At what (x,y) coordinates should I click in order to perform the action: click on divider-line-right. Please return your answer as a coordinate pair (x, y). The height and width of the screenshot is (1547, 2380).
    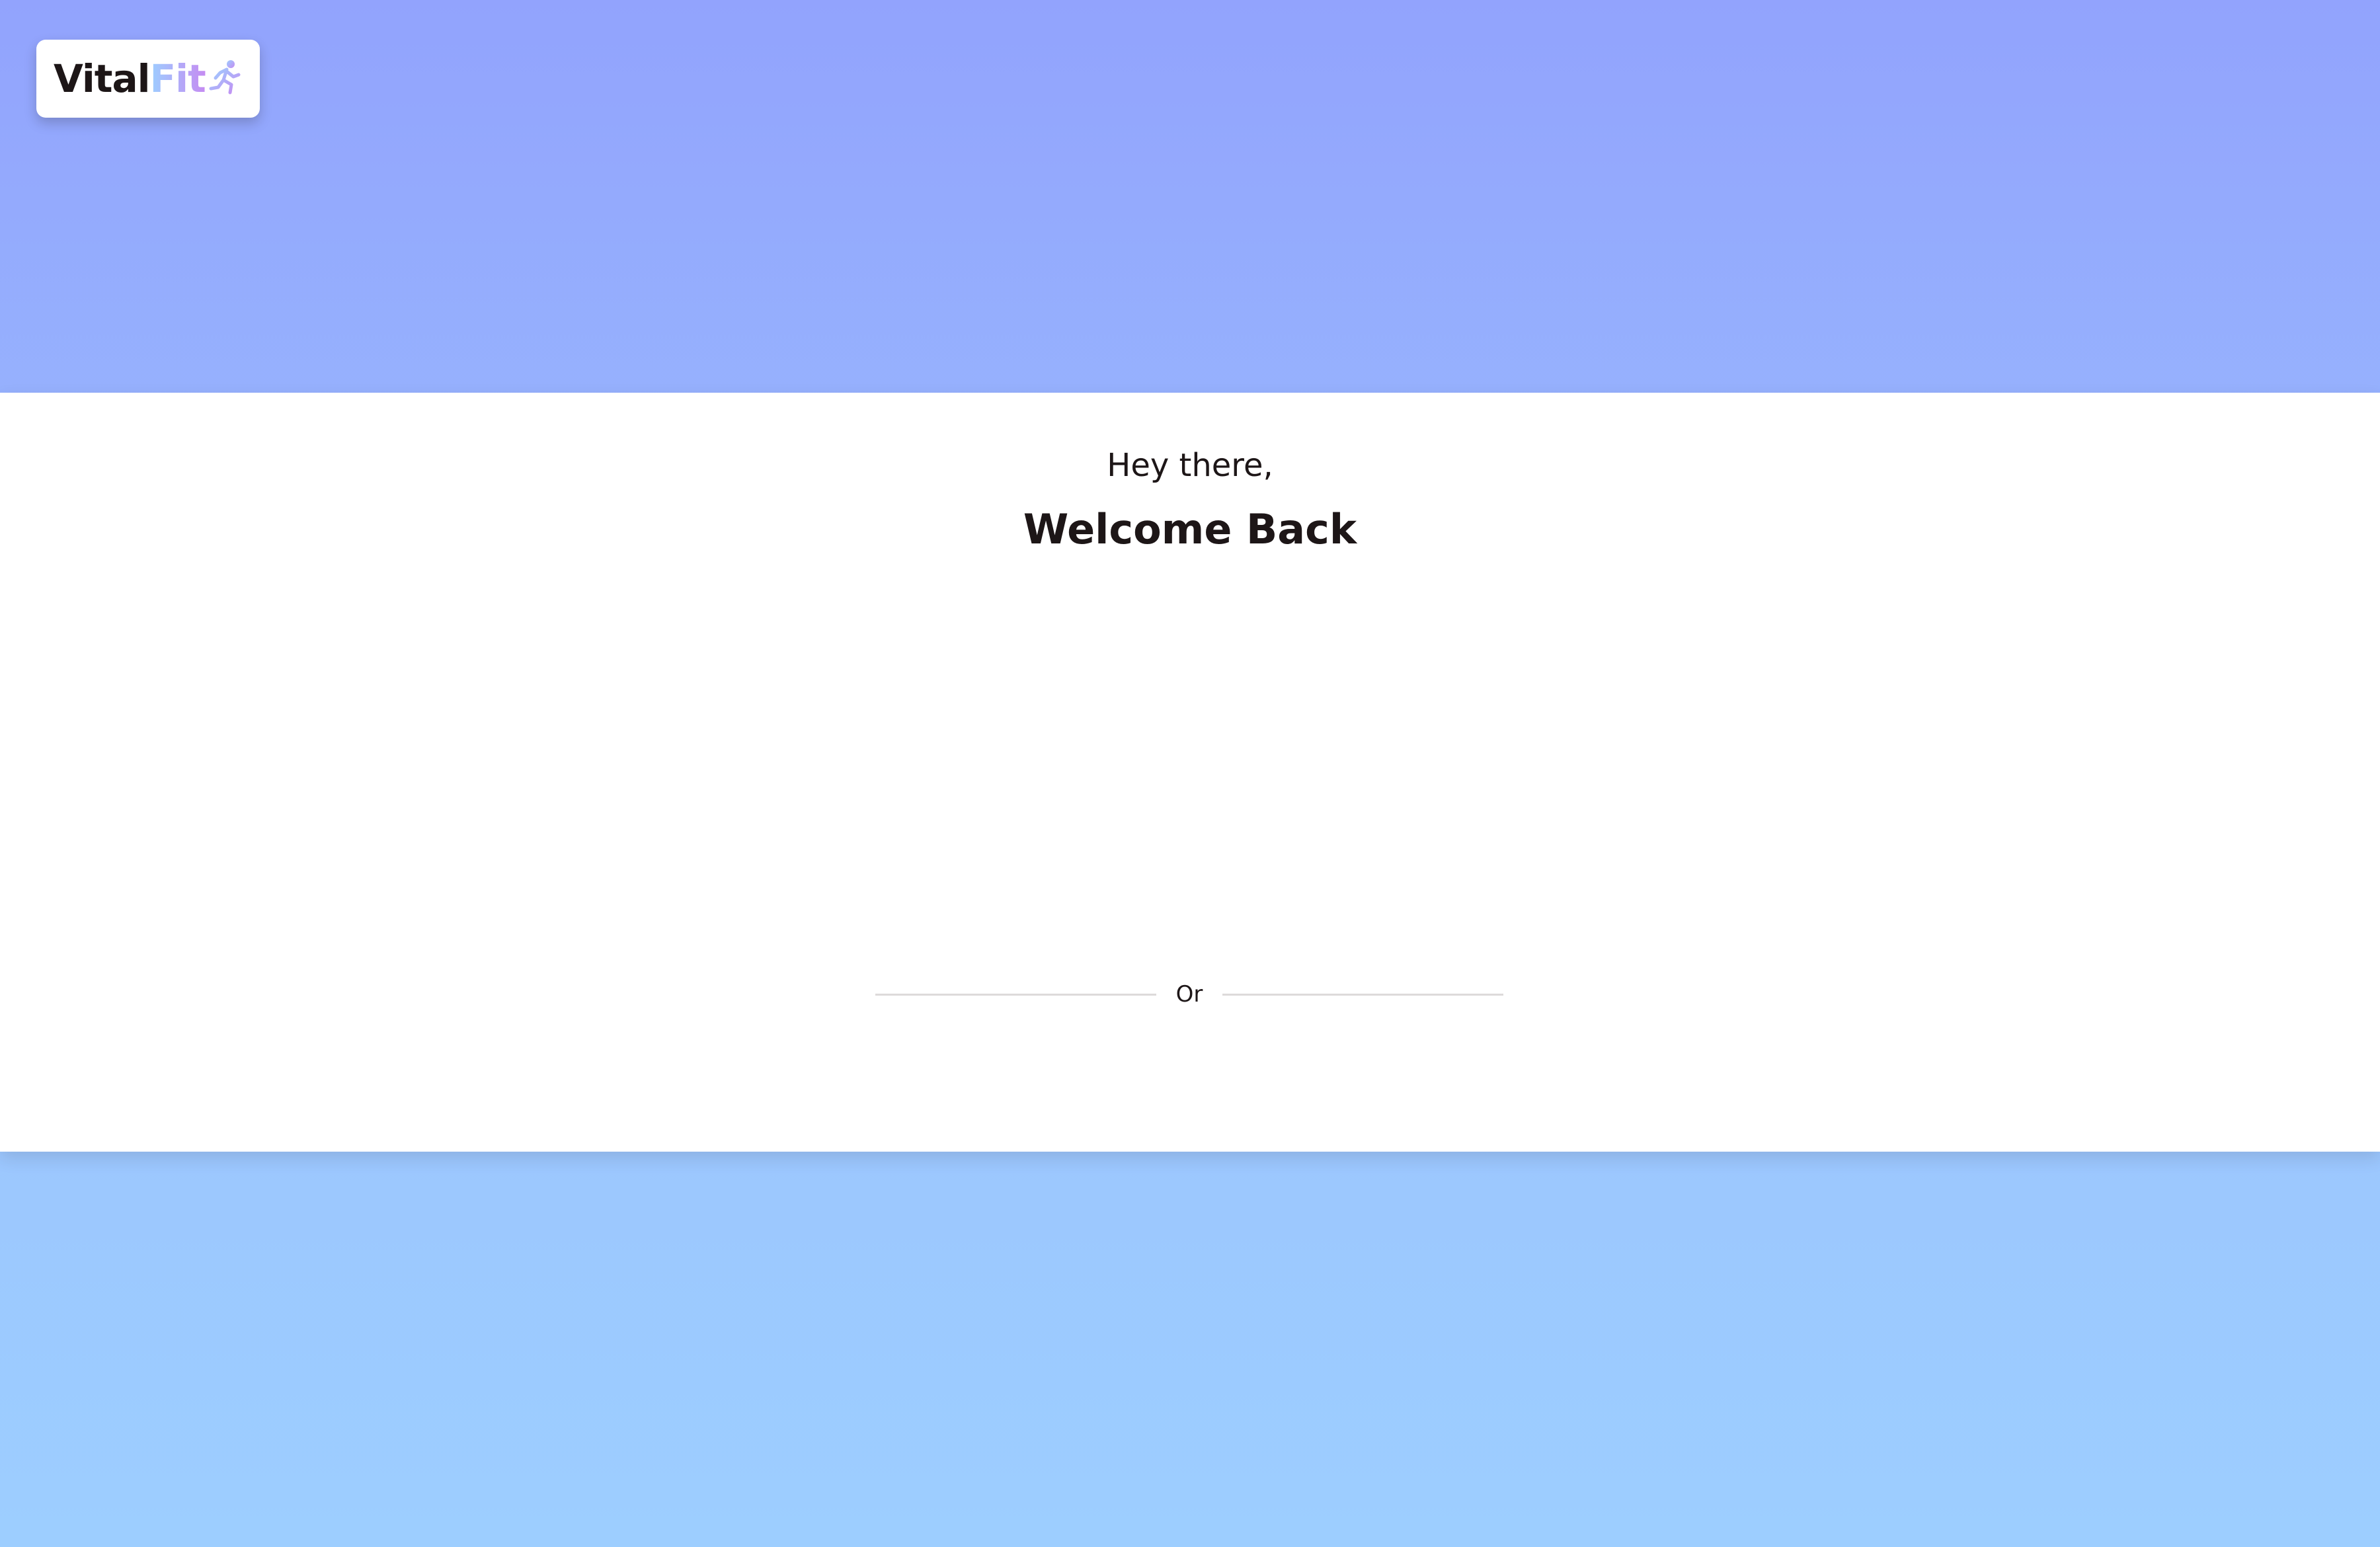
    Looking at the image, I should click on (1362, 994).